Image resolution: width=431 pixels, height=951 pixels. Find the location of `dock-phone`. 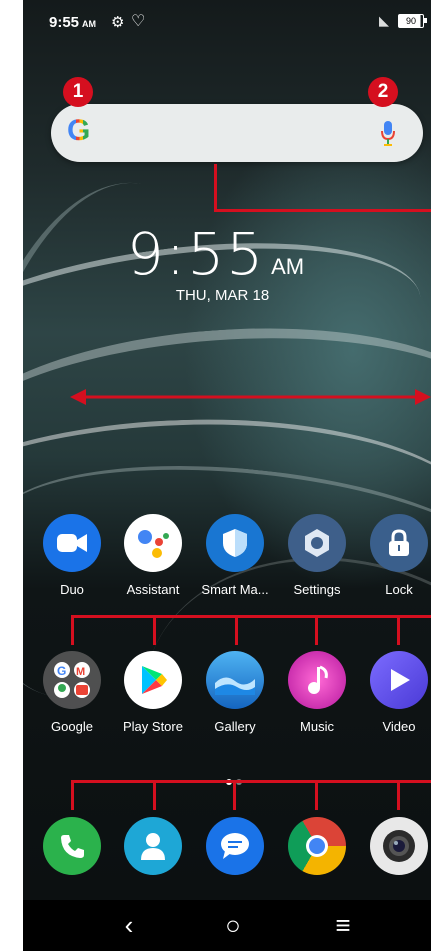

dock-phone is located at coordinates (72, 846).